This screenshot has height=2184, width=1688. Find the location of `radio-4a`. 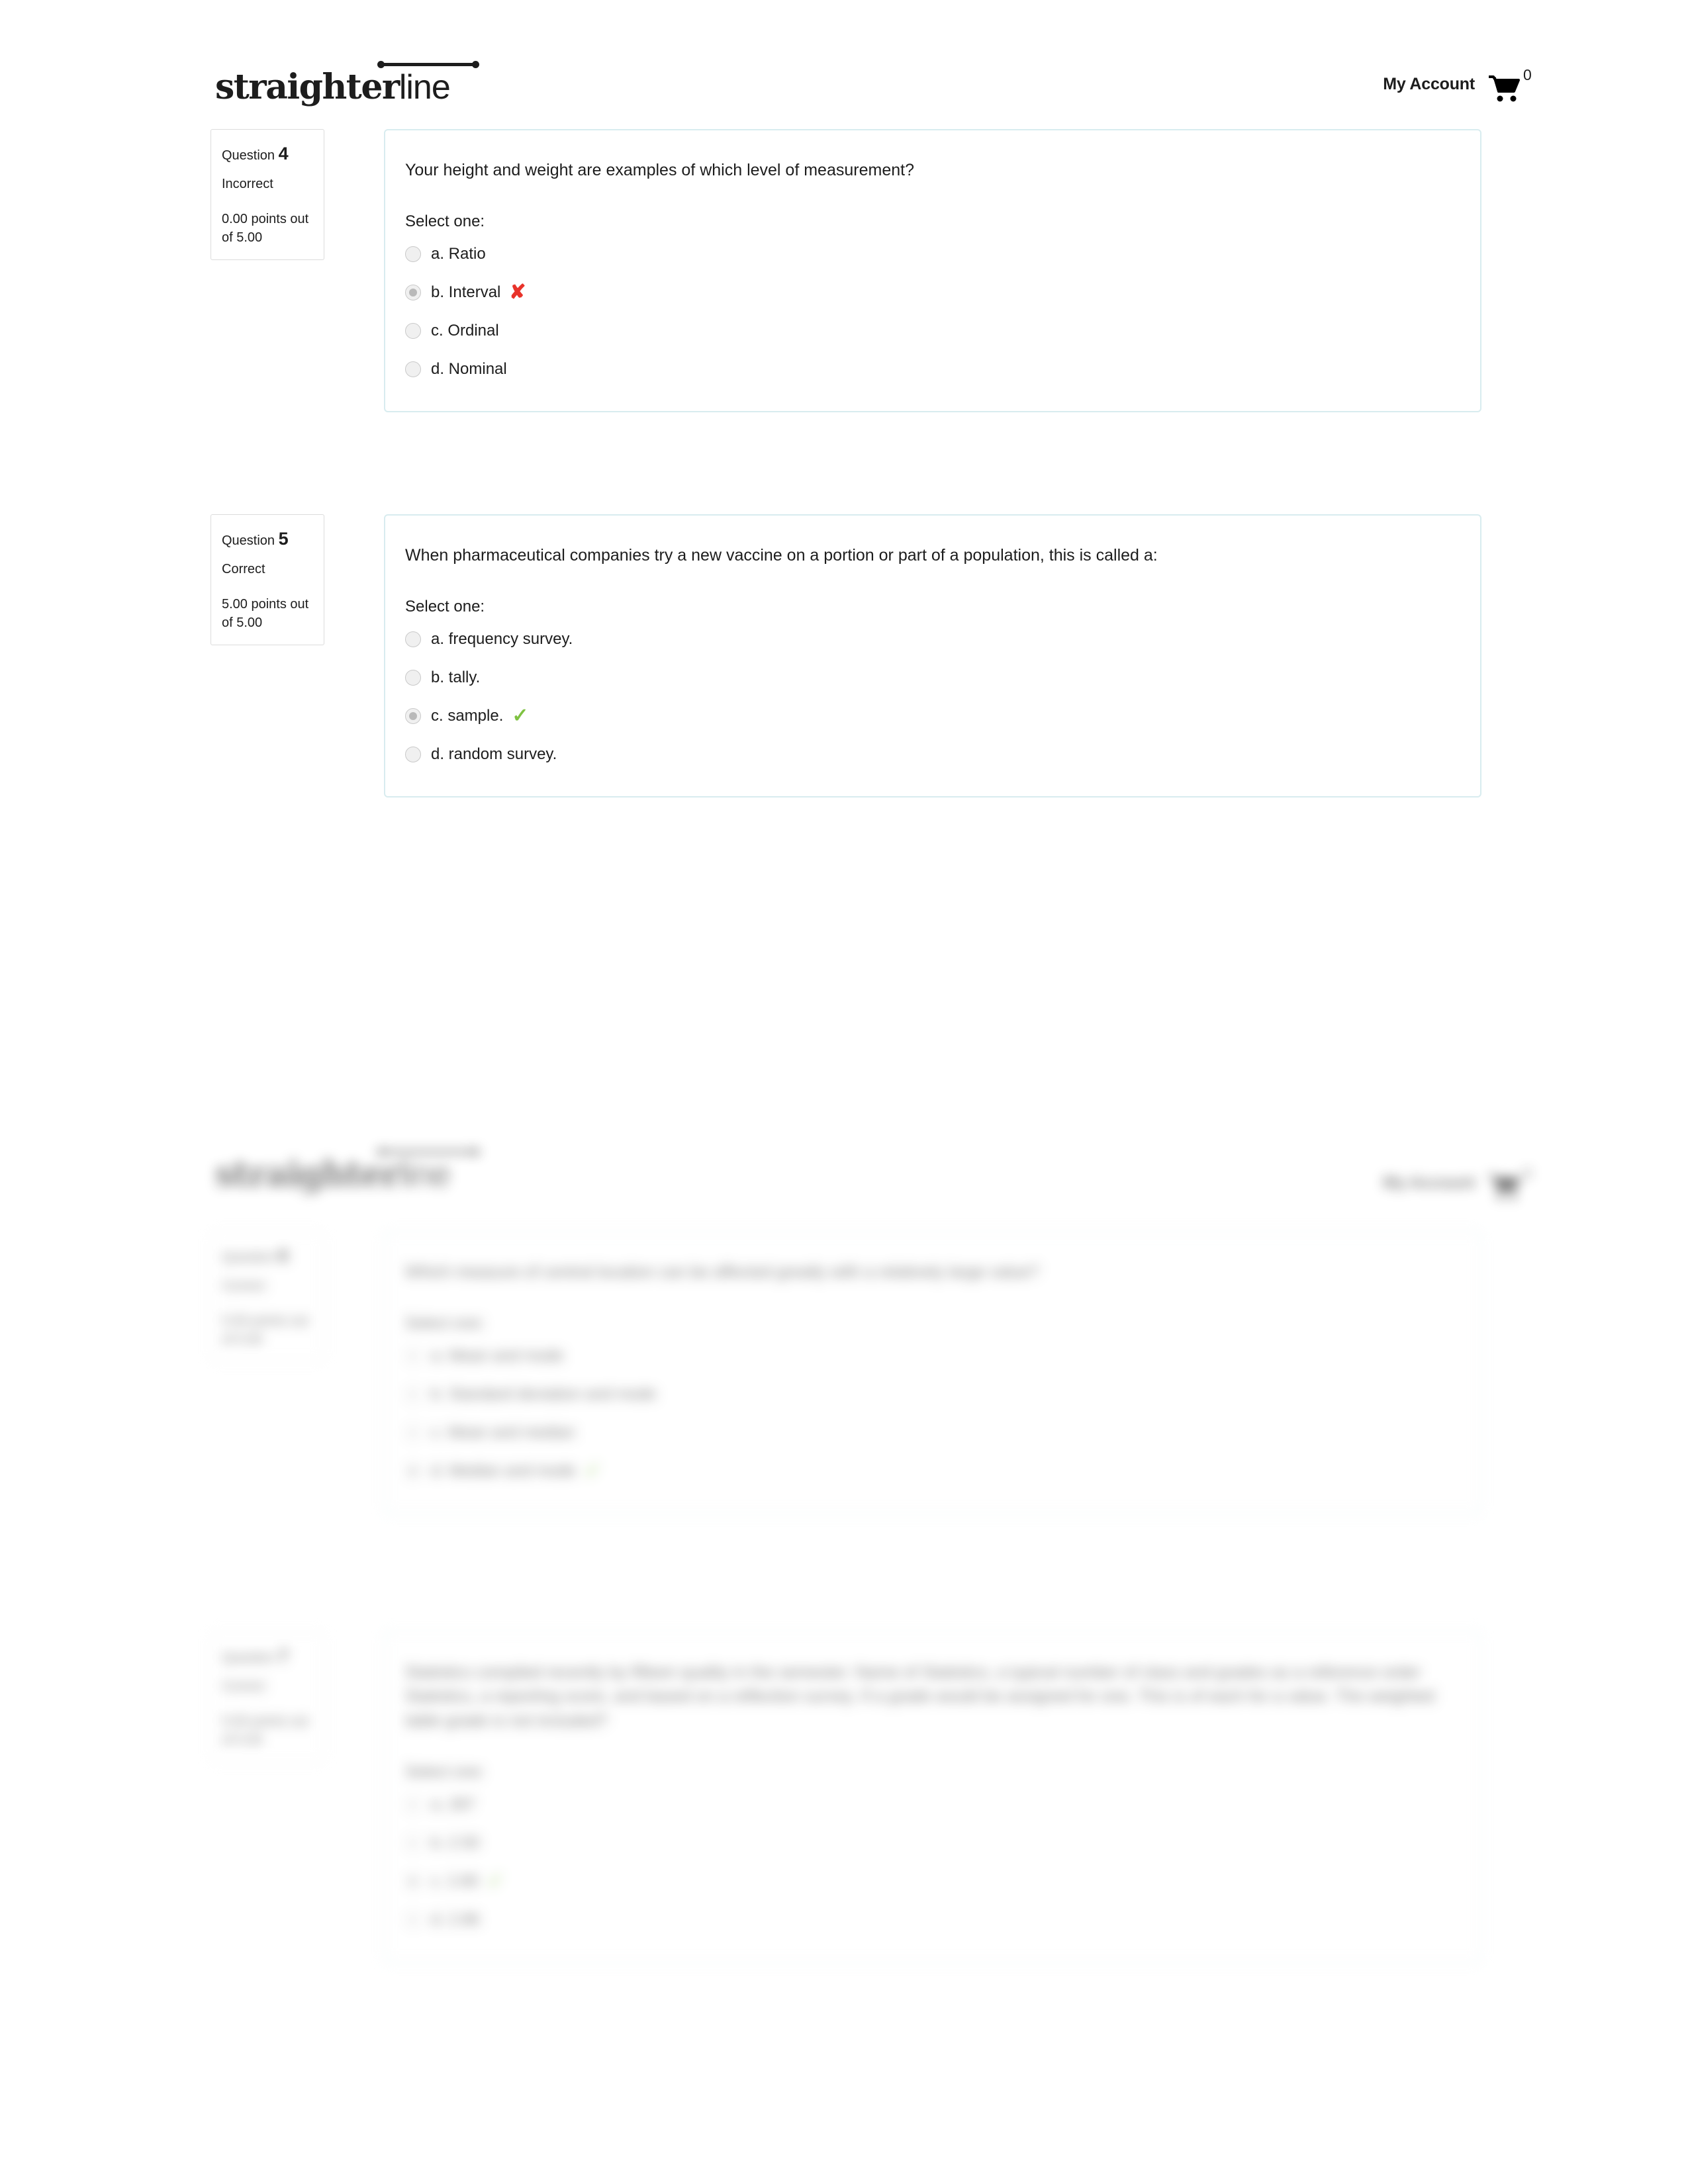

radio-4a is located at coordinates (413, 255).